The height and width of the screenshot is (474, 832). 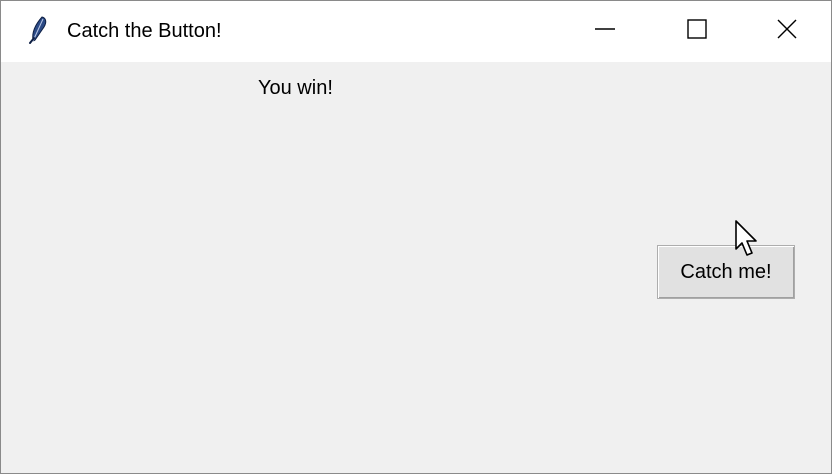 I want to click on minimize-icon, so click(x=605, y=31).